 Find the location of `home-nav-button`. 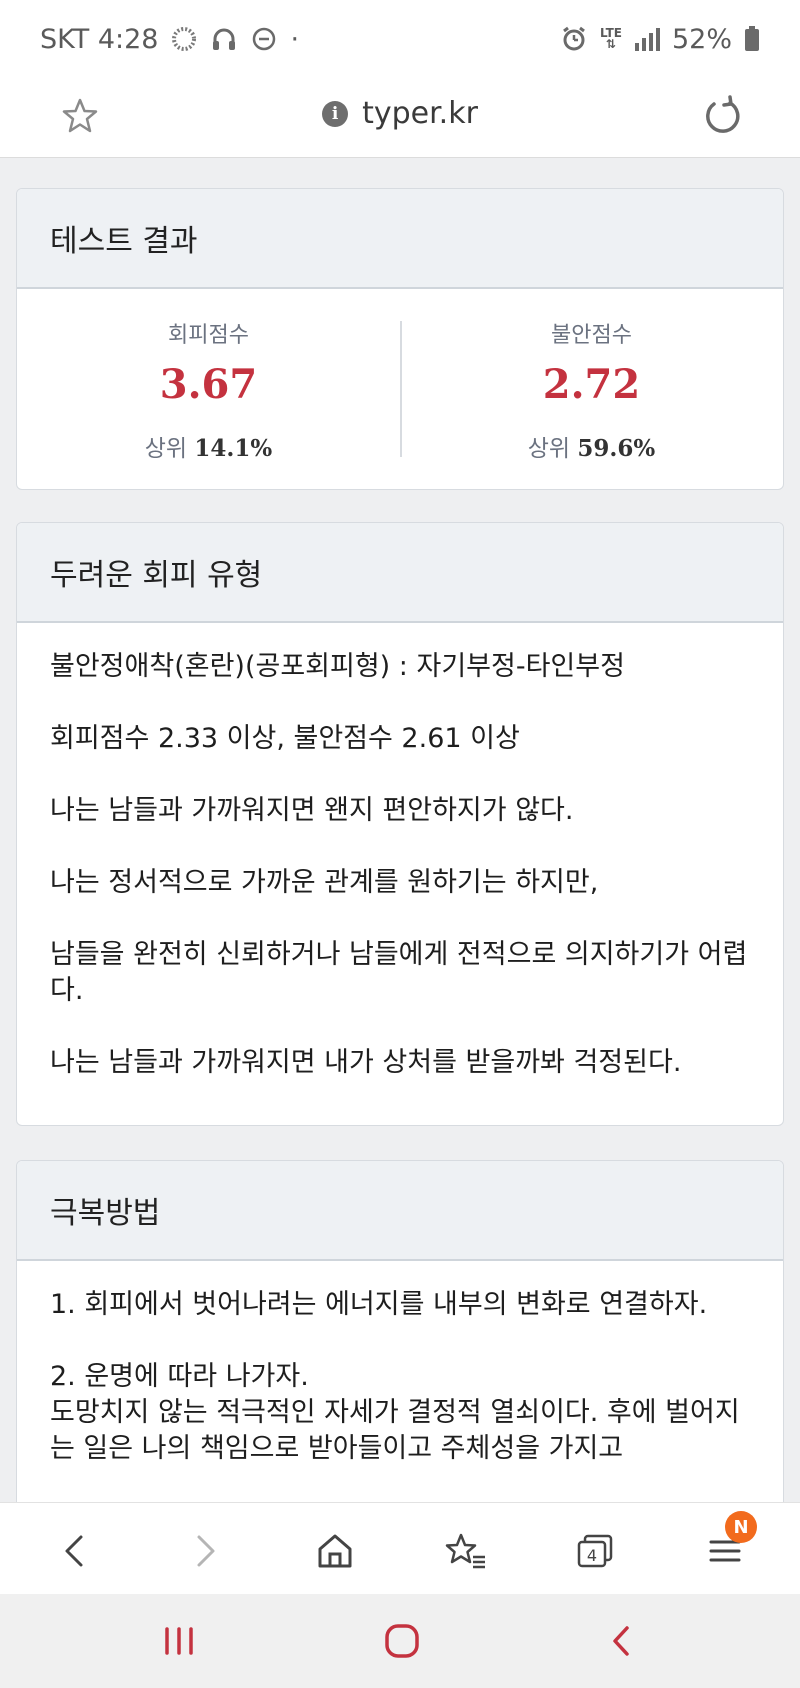

home-nav-button is located at coordinates (402, 1641).